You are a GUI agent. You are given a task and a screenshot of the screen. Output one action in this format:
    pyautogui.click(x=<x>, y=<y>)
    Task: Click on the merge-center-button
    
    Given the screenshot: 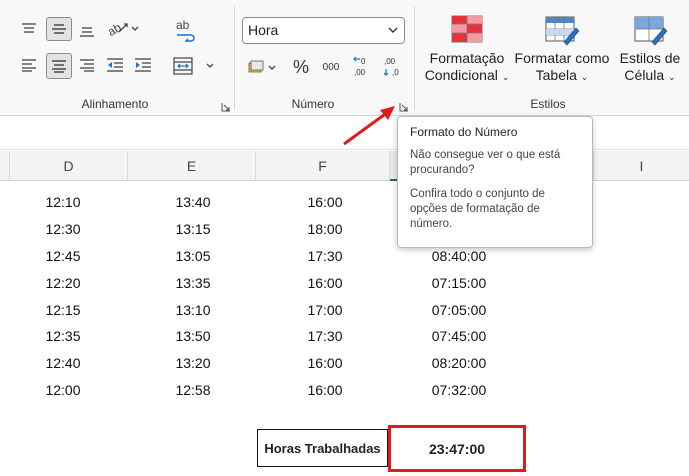 What is the action you would take?
    pyautogui.click(x=196, y=66)
    